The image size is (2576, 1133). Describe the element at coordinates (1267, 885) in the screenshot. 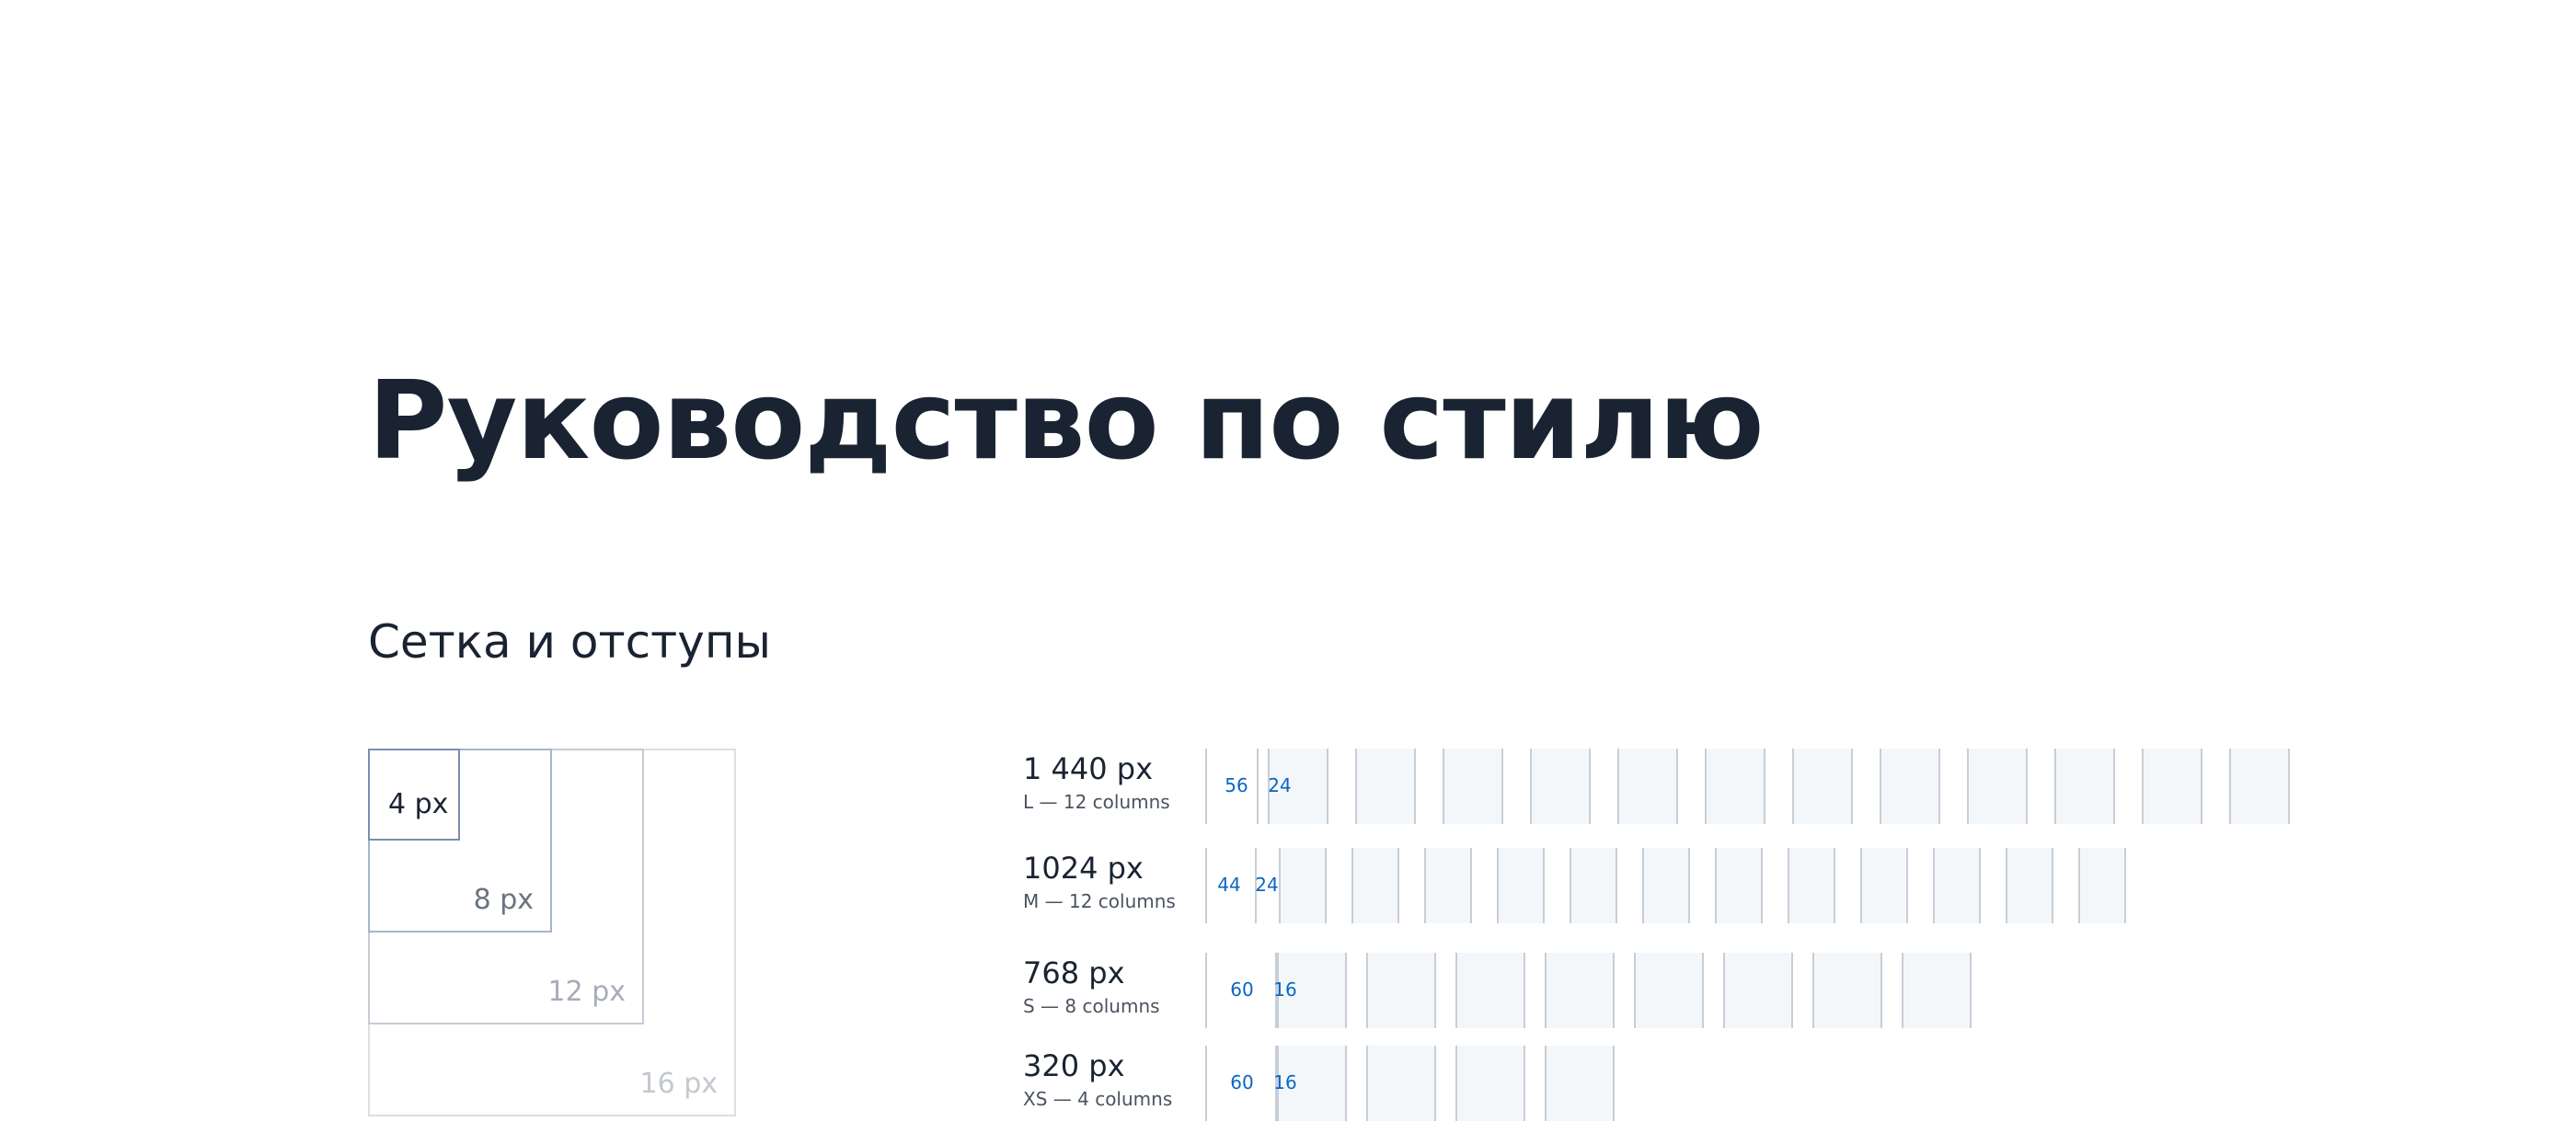

I see `breakpoint-m-gutter-label: 24` at that location.